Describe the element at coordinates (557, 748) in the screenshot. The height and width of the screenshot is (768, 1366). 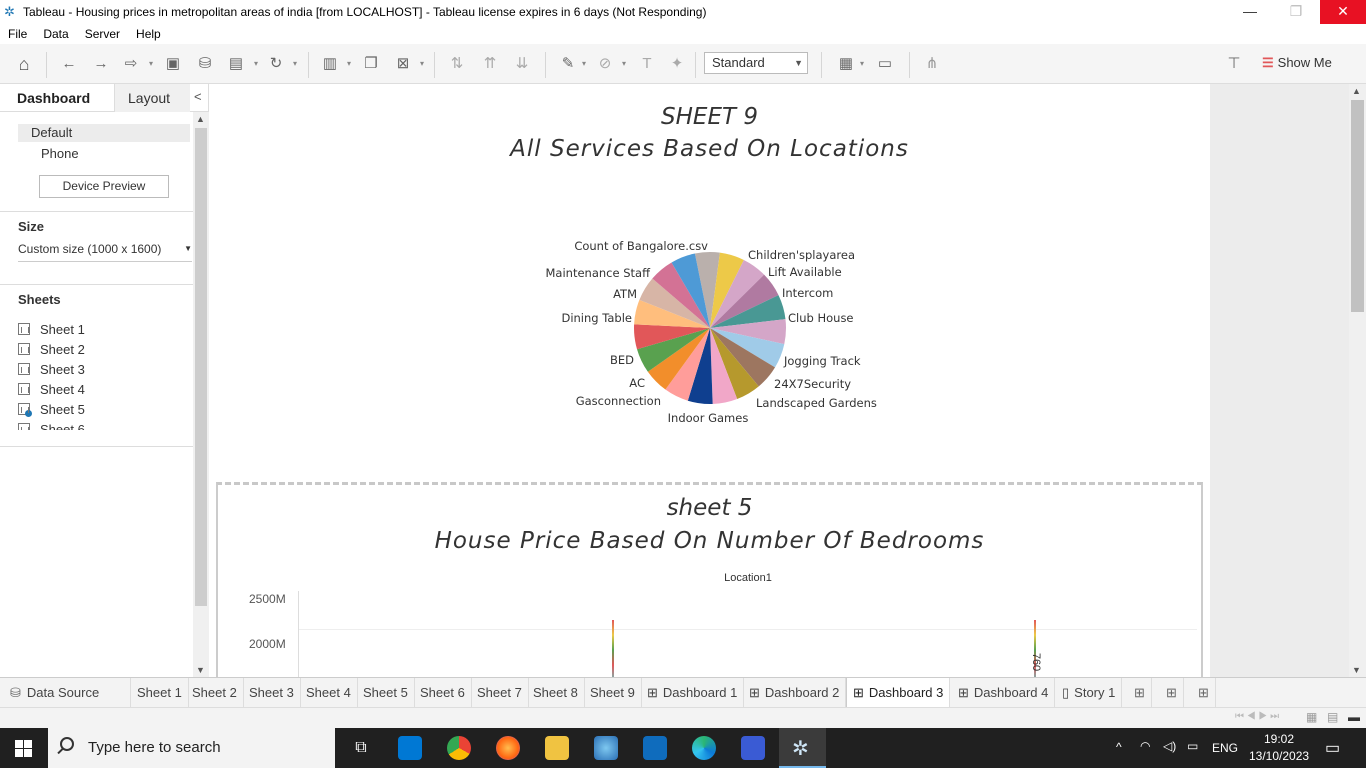
I see `file-explorer-icon` at that location.